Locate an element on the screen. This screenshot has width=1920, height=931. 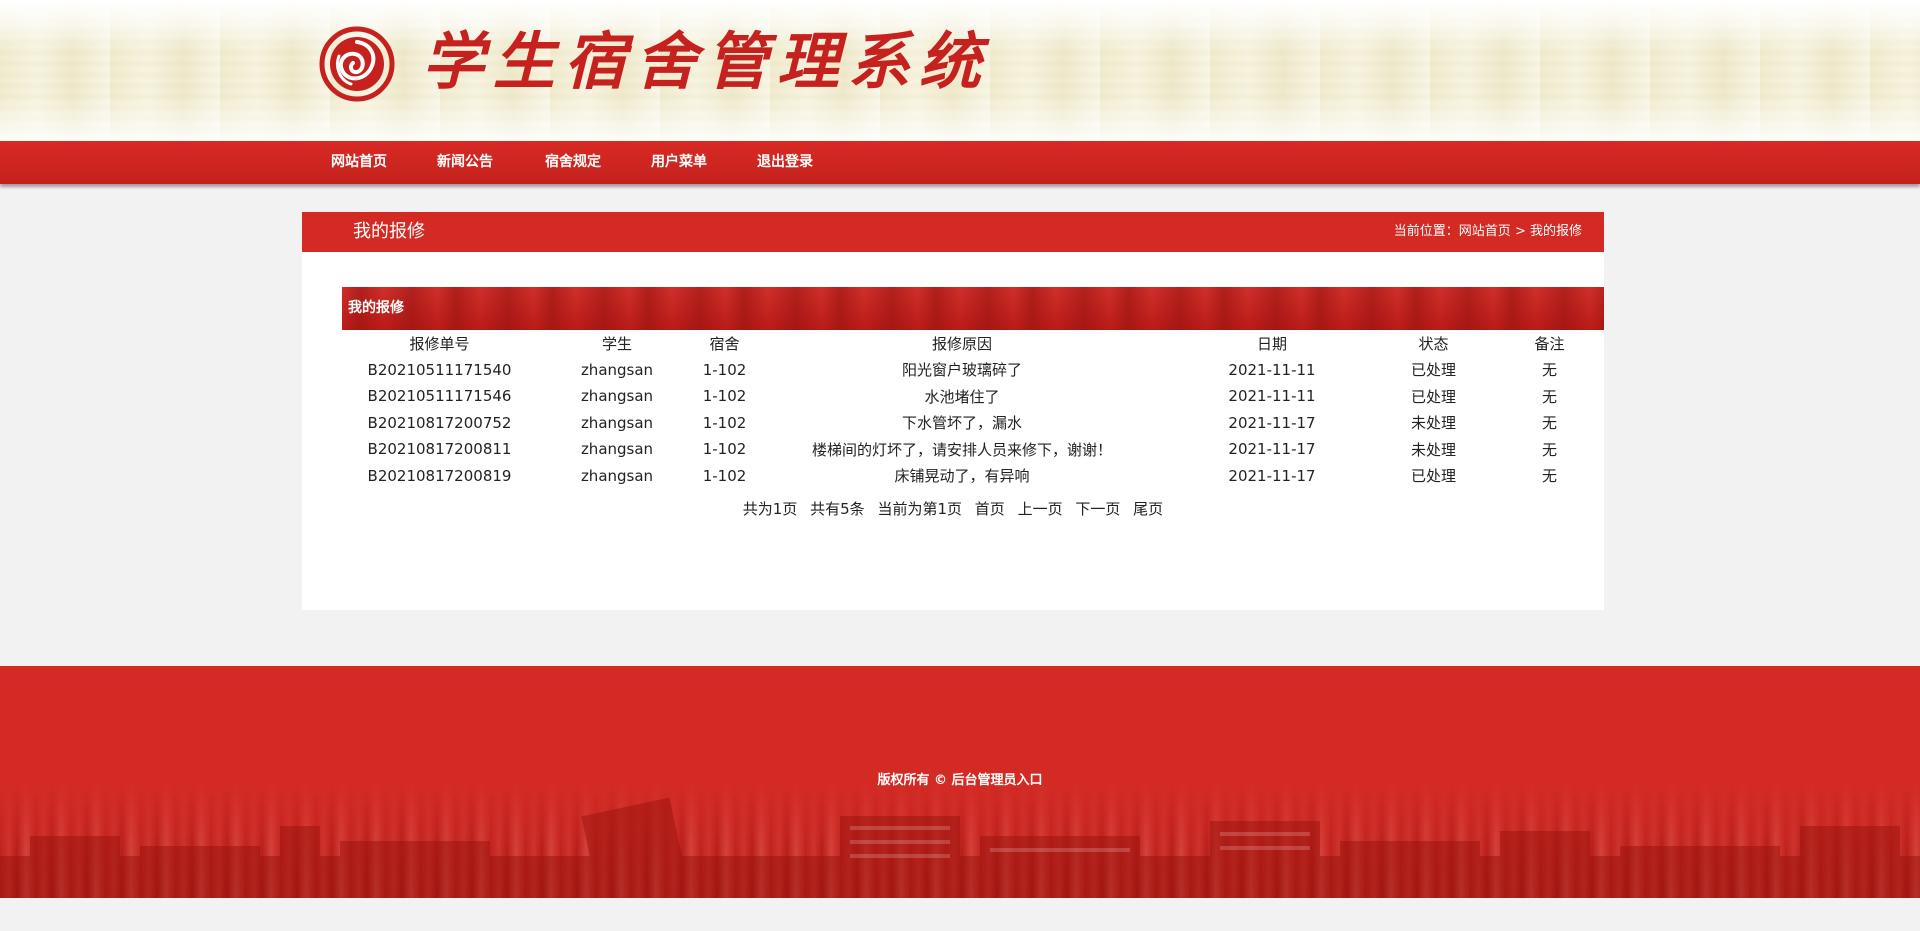
cell-order-no: B20210511171540 is located at coordinates (439, 369).